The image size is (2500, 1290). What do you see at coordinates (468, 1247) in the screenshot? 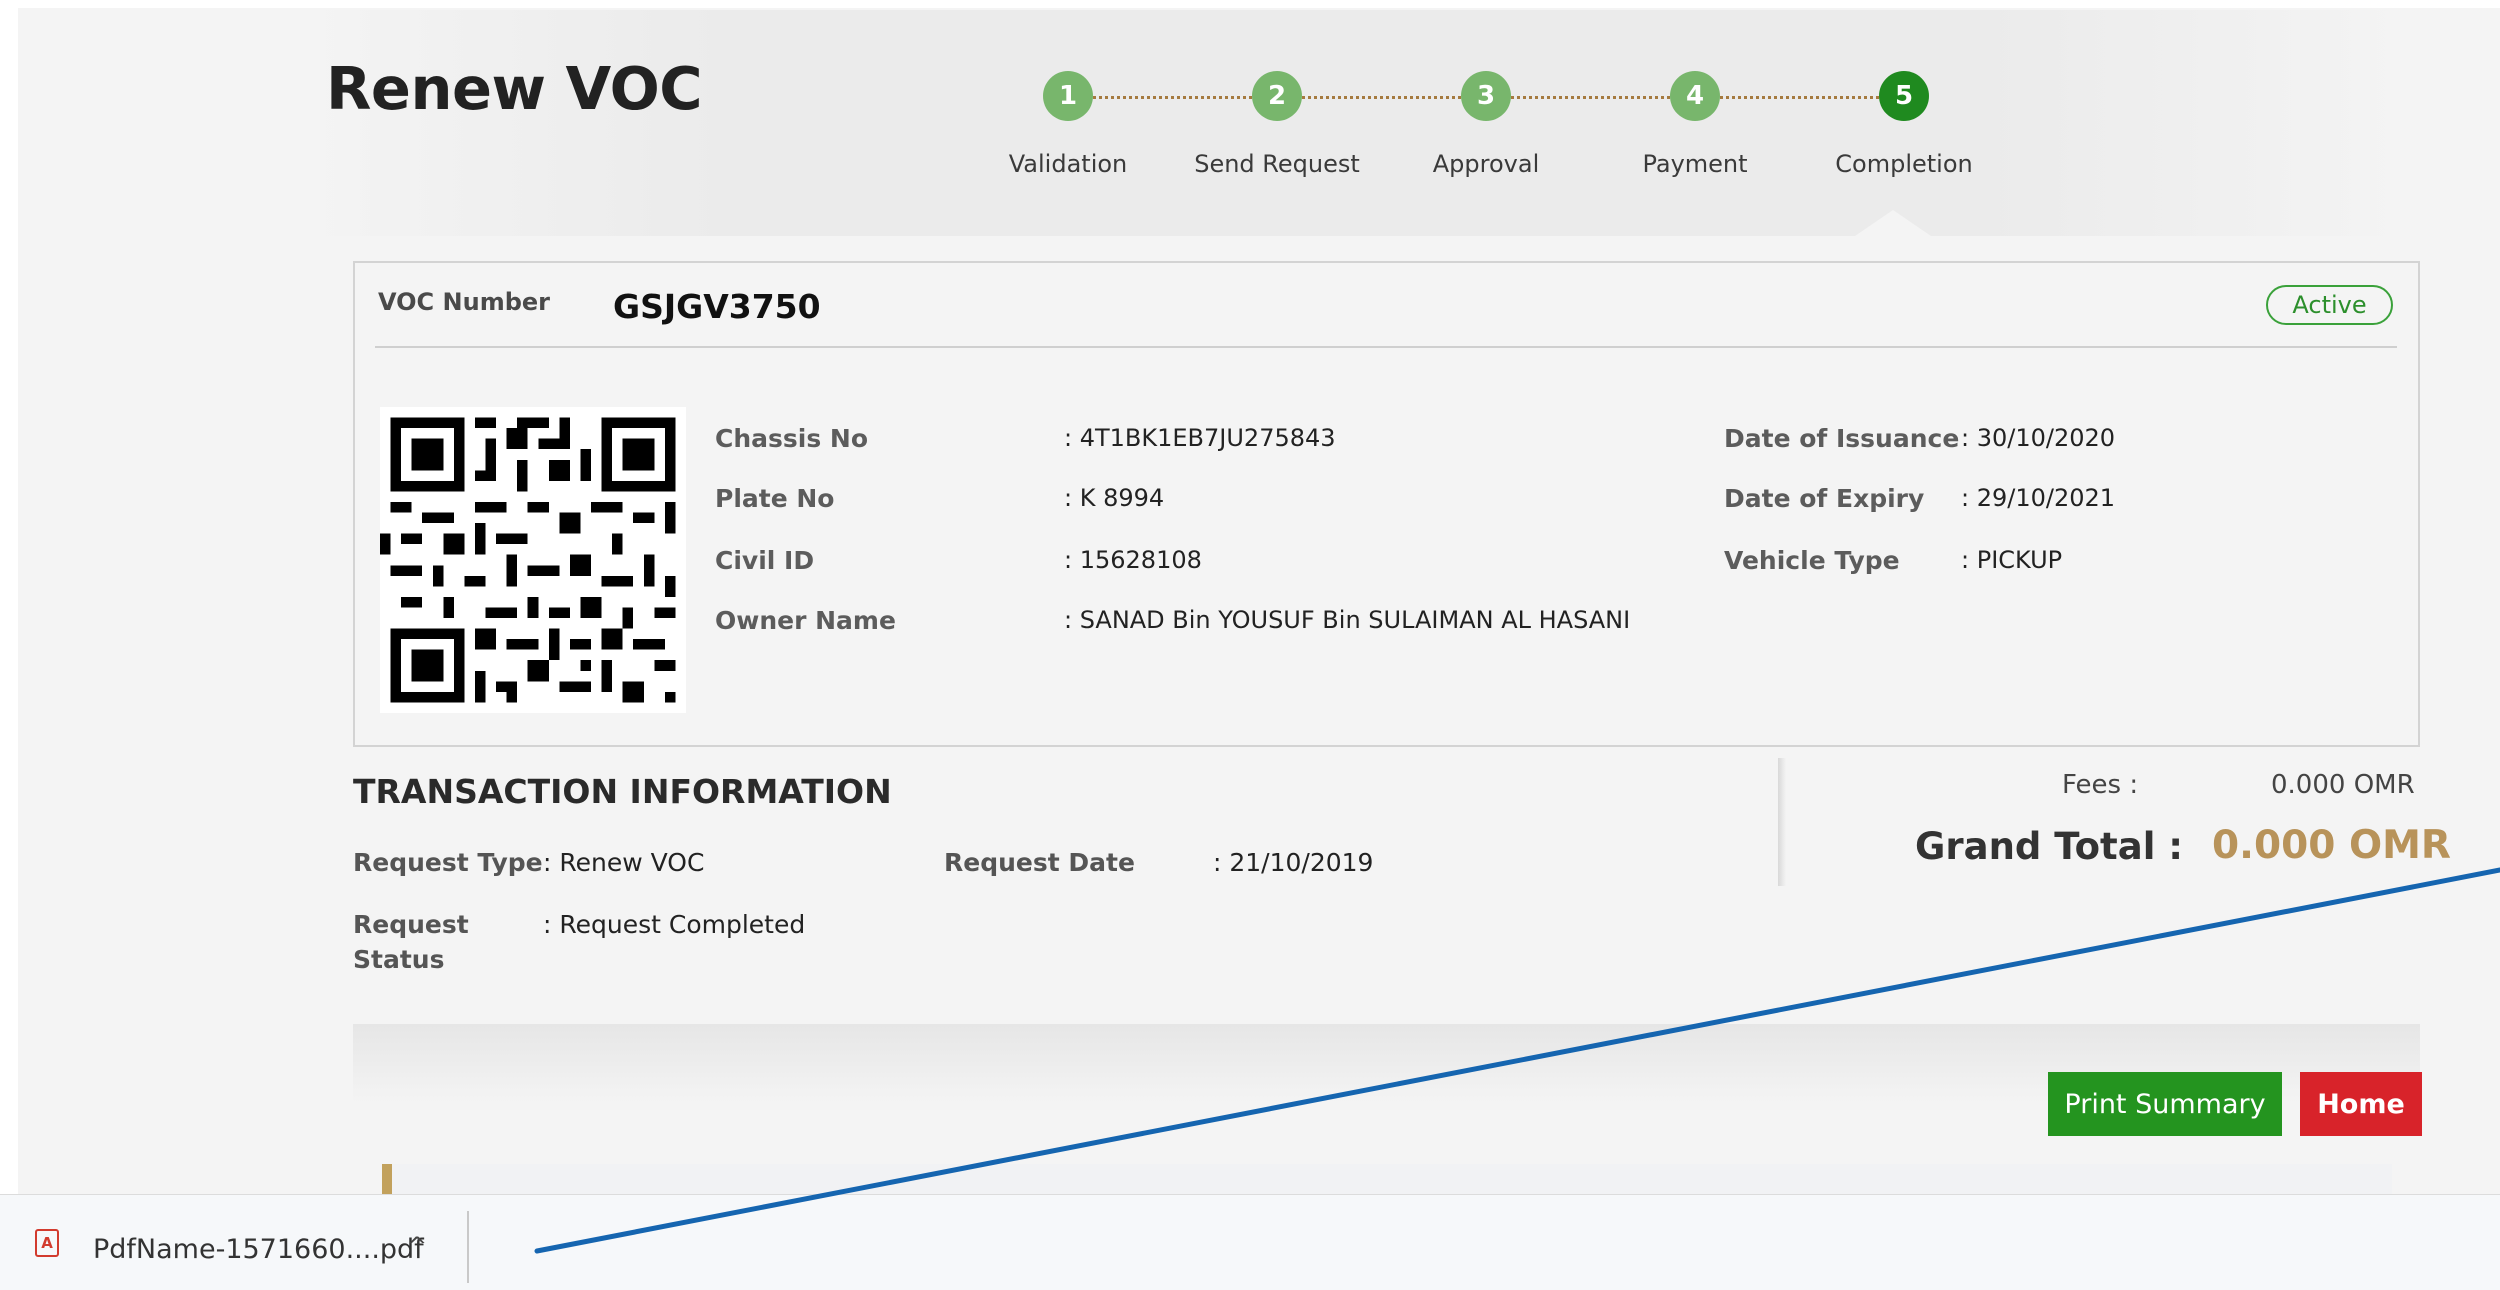
I see `download-separator` at bounding box center [468, 1247].